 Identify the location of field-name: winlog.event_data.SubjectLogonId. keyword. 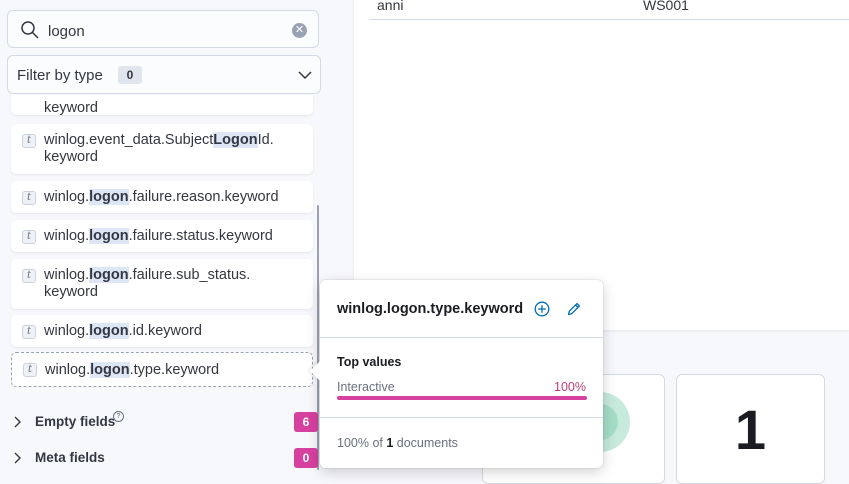
(159, 148).